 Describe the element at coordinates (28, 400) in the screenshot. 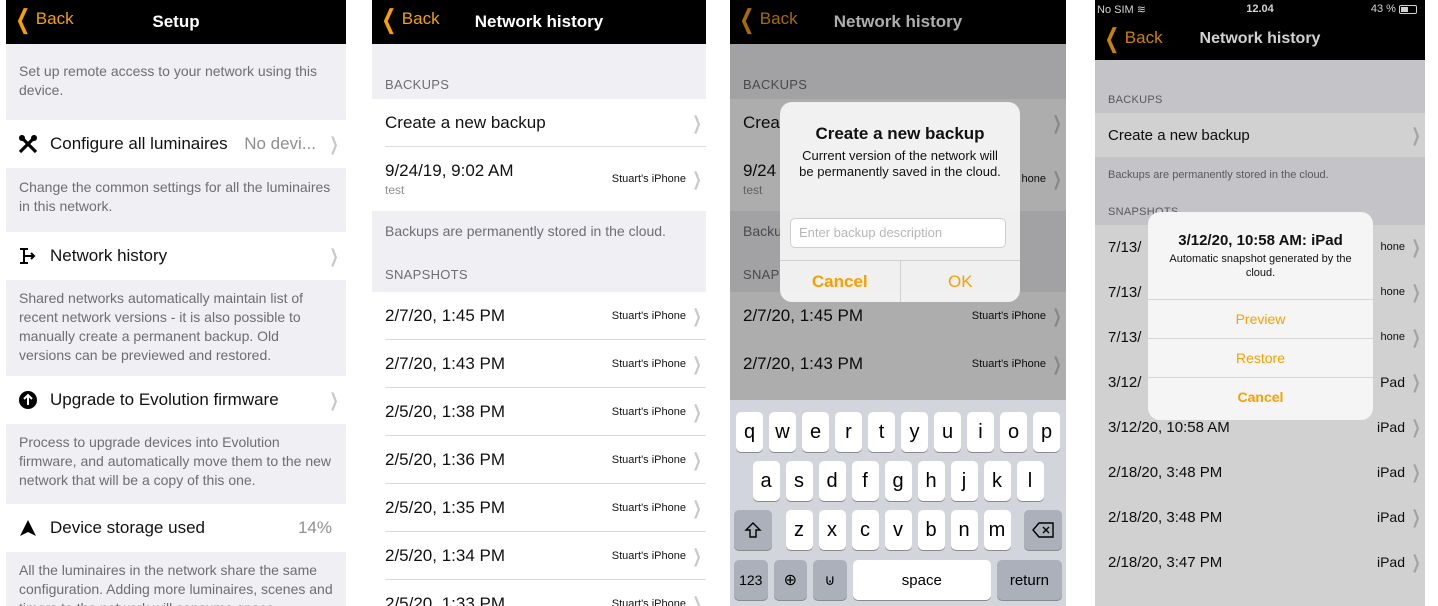

I see `upload-icon` at that location.